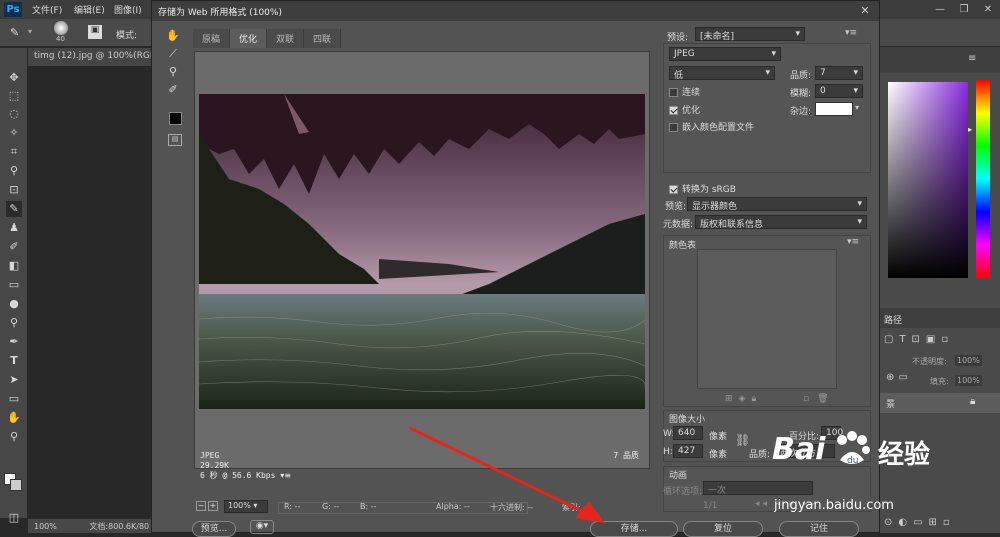  I want to click on link-icon: ⛓, so click(742, 440).